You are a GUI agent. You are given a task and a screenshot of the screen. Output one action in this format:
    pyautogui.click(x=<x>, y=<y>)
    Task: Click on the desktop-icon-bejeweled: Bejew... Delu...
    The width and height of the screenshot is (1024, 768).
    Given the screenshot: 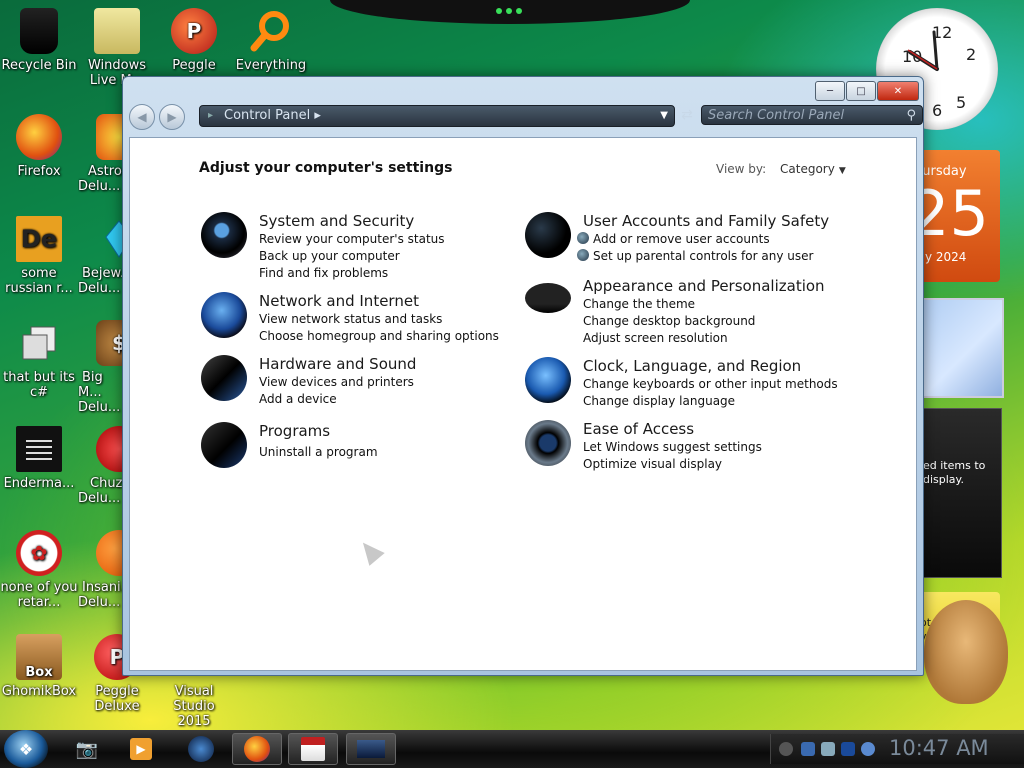 What is the action you would take?
    pyautogui.click(x=101, y=254)
    